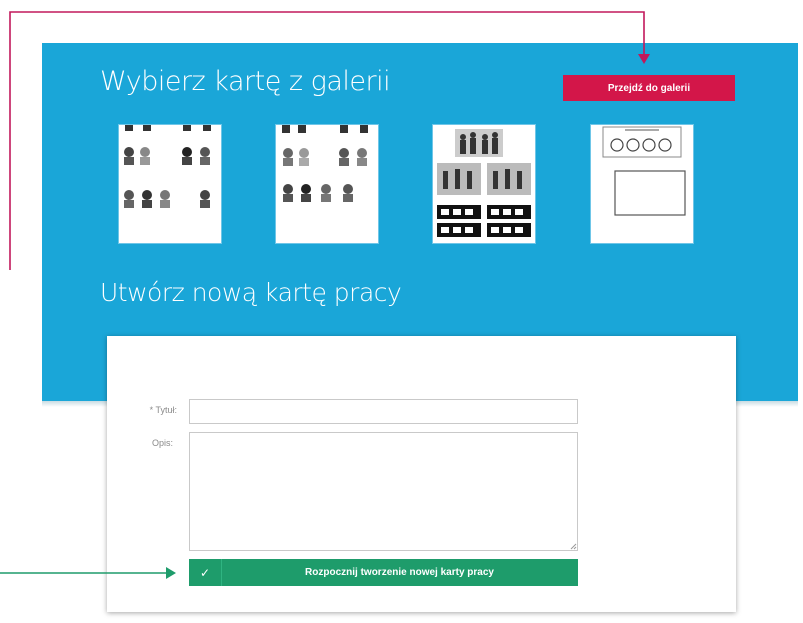 The width and height of the screenshot is (803, 623). What do you see at coordinates (163, 410) in the screenshot?
I see `title-label: * Tytuł:` at bounding box center [163, 410].